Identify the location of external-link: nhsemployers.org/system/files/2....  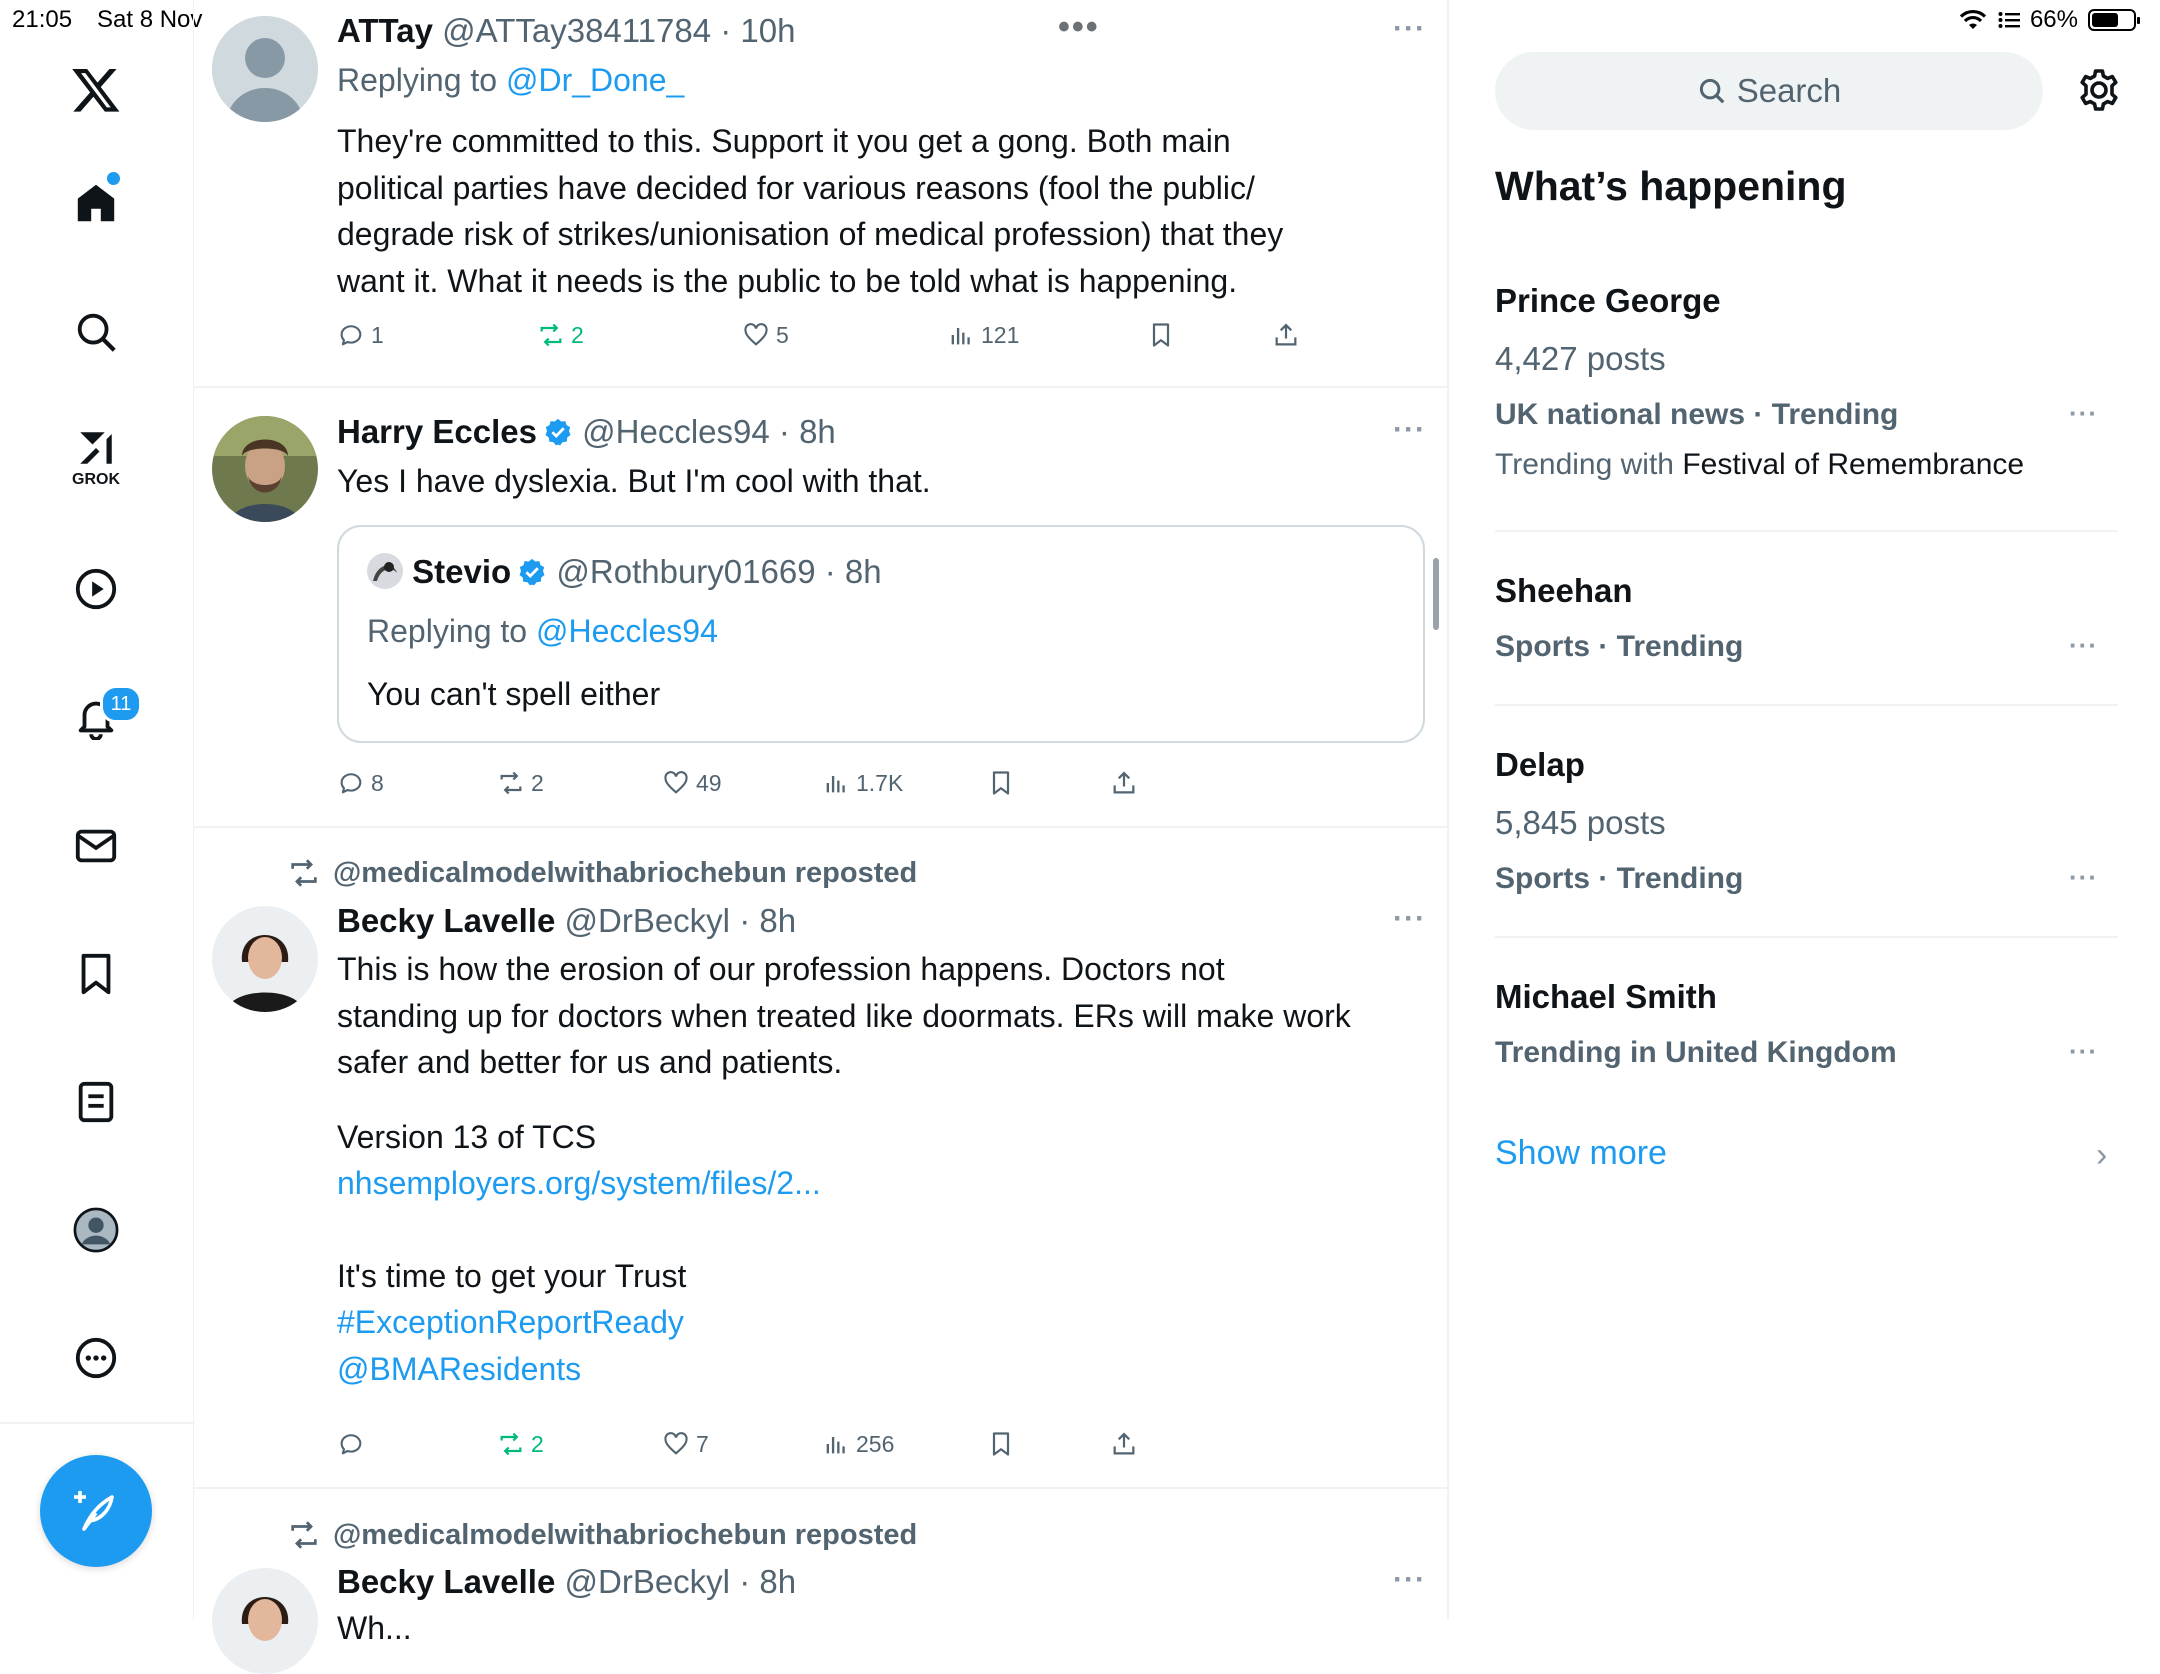
(844, 1183).